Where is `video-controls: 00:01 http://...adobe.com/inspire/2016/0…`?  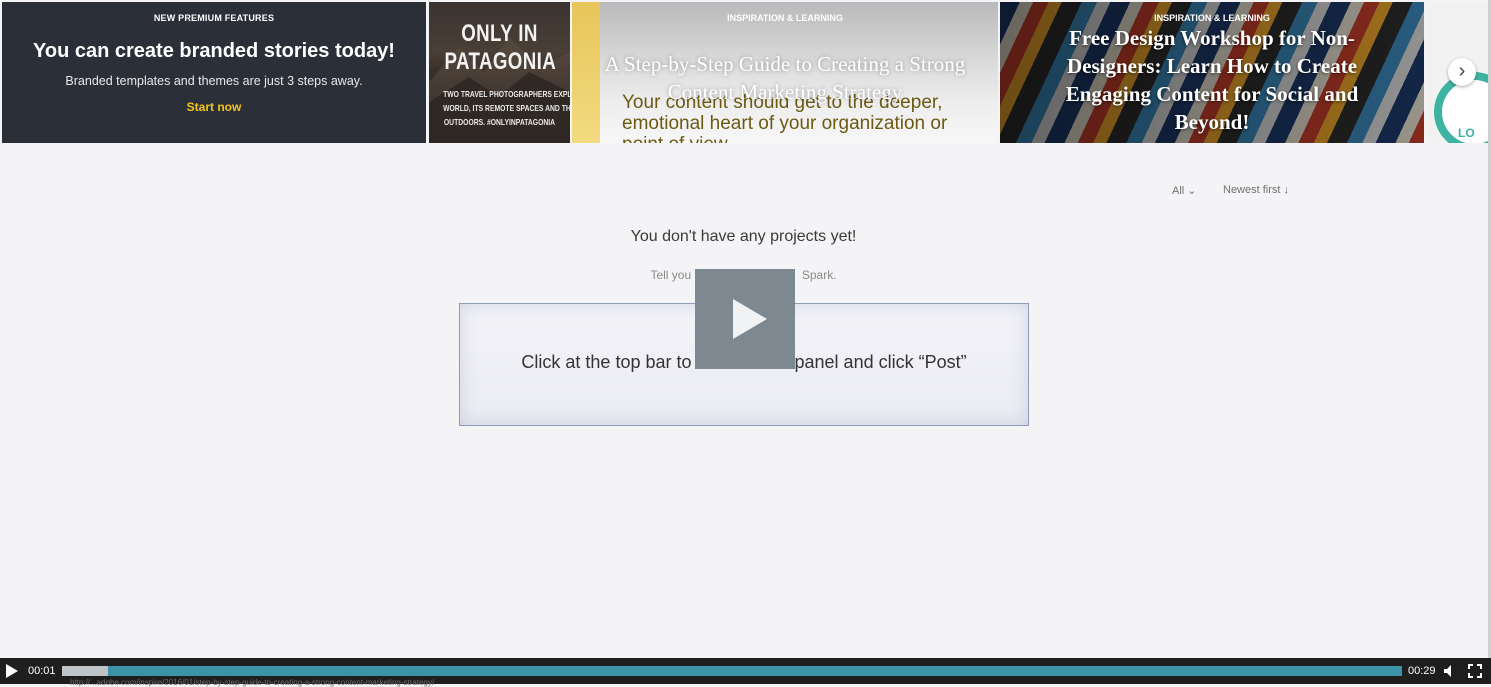
video-controls: 00:01 http://...adobe.com/inspire/2016/0… is located at coordinates (745, 672).